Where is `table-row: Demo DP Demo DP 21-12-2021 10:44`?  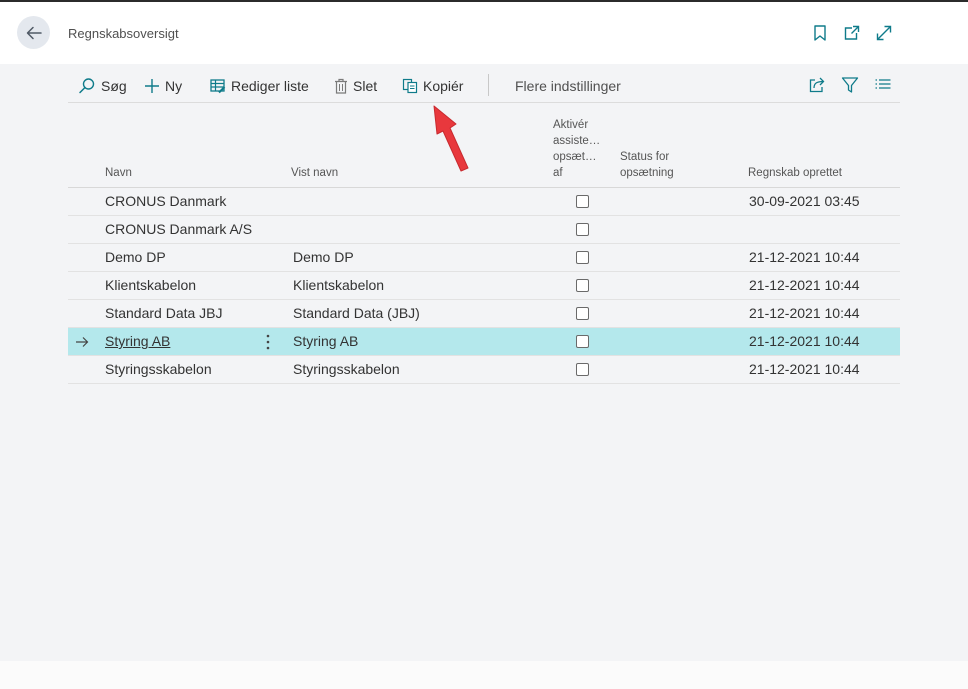 table-row: Demo DP Demo DP 21-12-2021 10:44 is located at coordinates (484, 258).